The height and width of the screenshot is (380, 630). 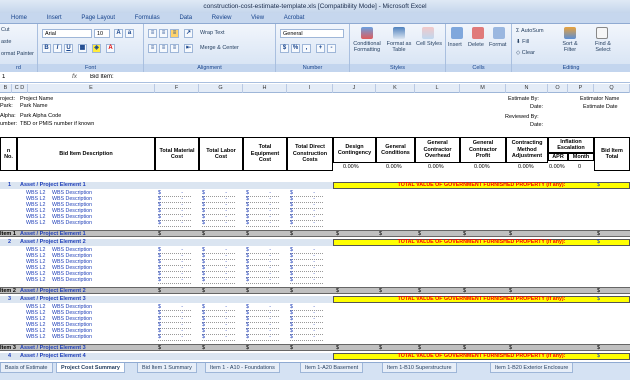 What do you see at coordinates (530, 31) in the screenshot?
I see `autosum-button: Σ AutoSum` at bounding box center [530, 31].